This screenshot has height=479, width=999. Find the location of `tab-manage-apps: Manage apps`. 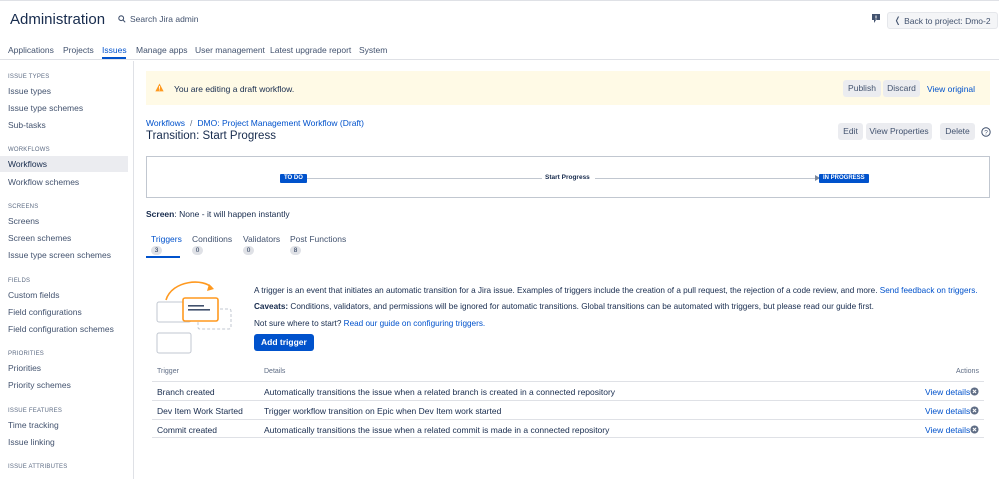

tab-manage-apps: Manage apps is located at coordinates (162, 50).